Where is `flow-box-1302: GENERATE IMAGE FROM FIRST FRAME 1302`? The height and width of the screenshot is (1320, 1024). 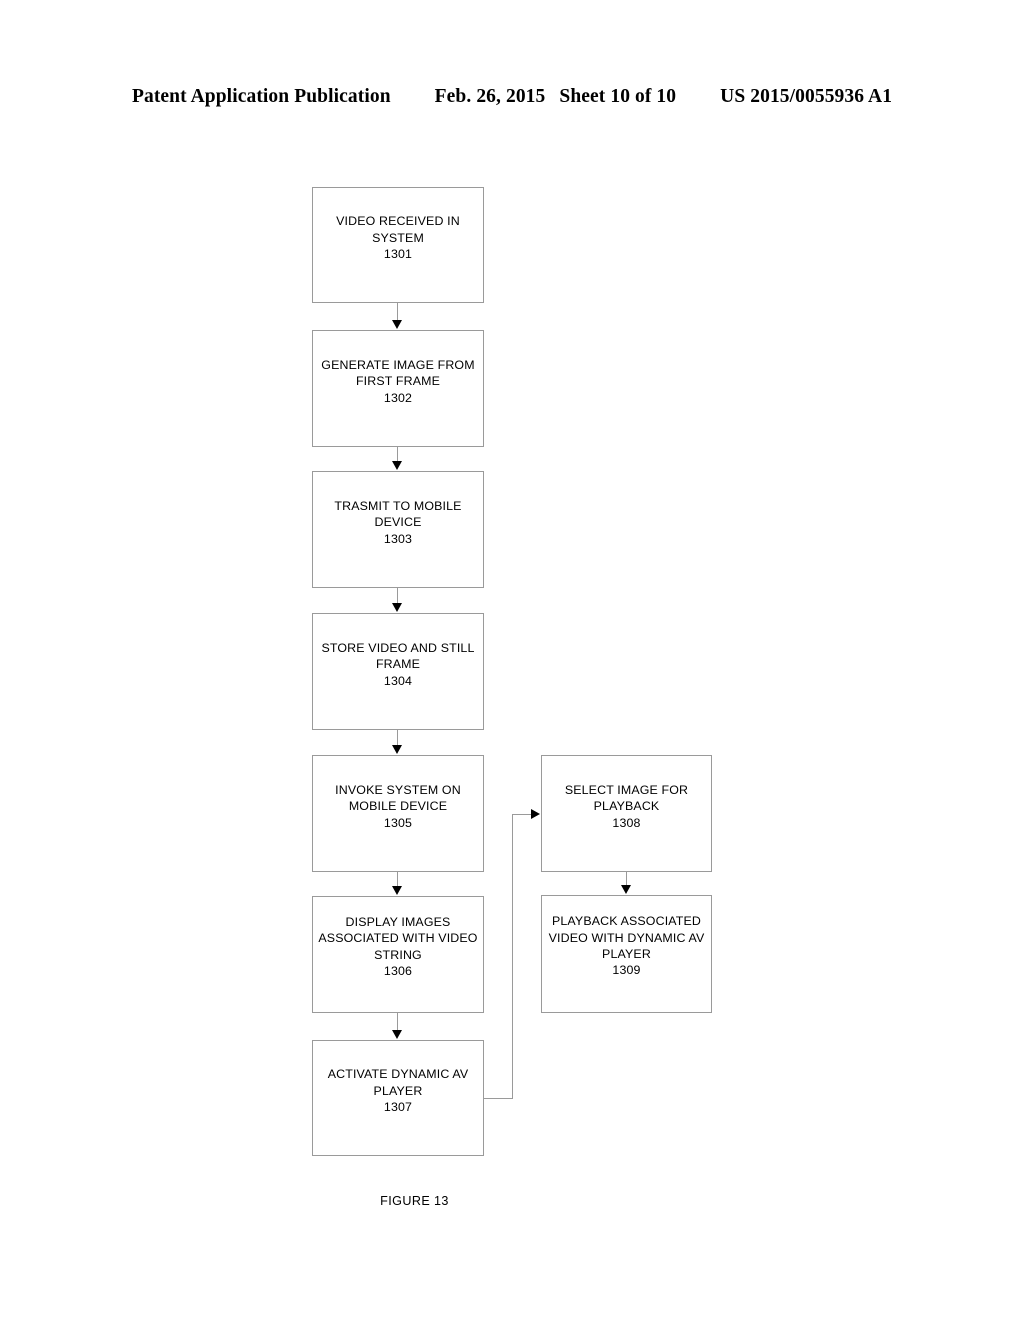 flow-box-1302: GENERATE IMAGE FROM FIRST FRAME 1302 is located at coordinates (398, 388).